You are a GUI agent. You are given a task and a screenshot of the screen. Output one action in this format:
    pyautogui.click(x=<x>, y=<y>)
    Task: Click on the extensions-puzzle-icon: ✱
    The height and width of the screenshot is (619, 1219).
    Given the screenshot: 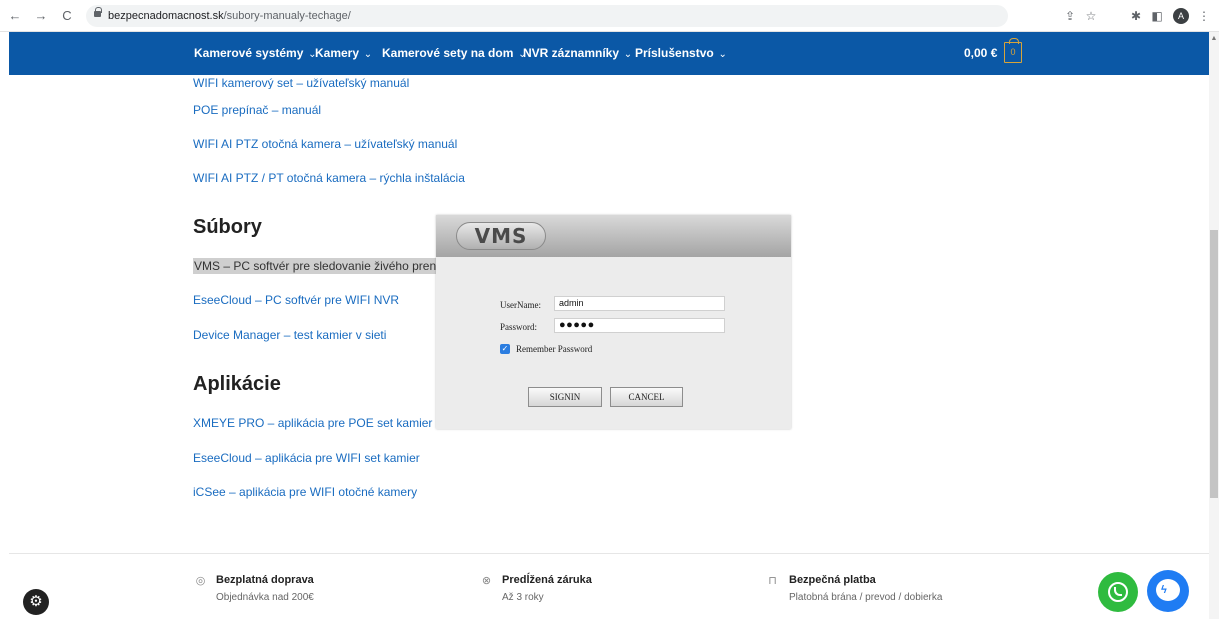 What is the action you would take?
    pyautogui.click(x=1136, y=16)
    